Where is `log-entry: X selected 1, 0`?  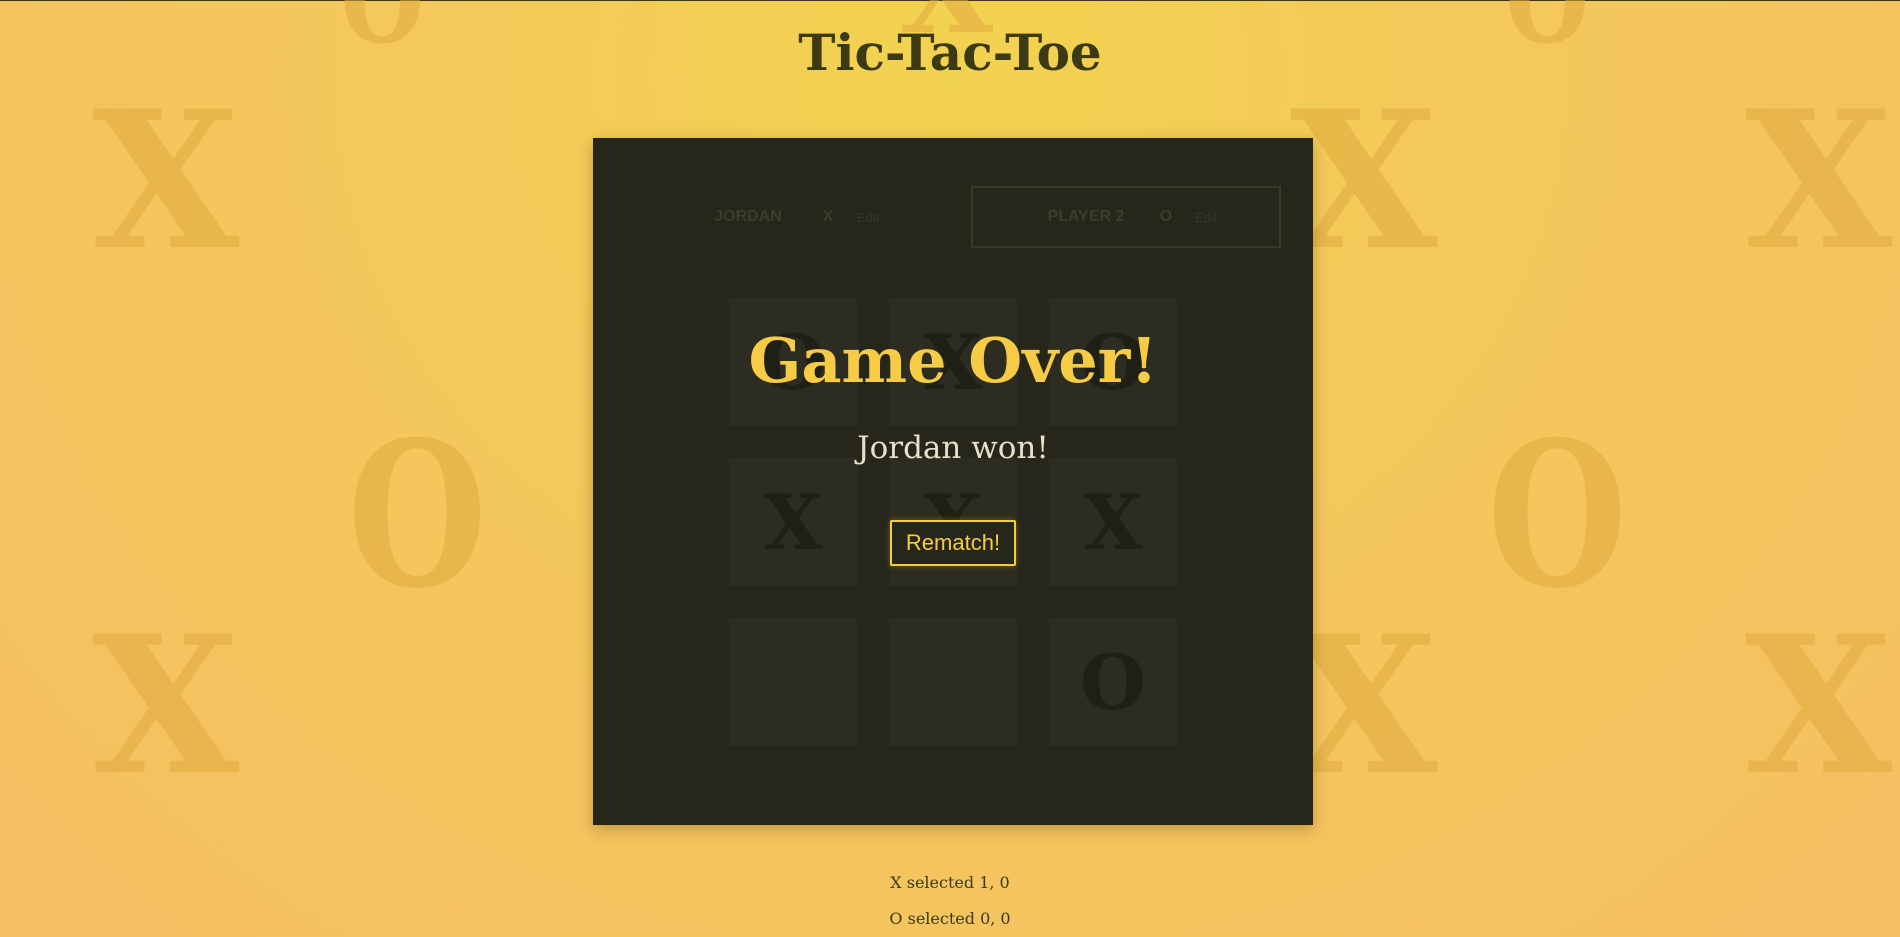 log-entry: X selected 1, 0 is located at coordinates (950, 882).